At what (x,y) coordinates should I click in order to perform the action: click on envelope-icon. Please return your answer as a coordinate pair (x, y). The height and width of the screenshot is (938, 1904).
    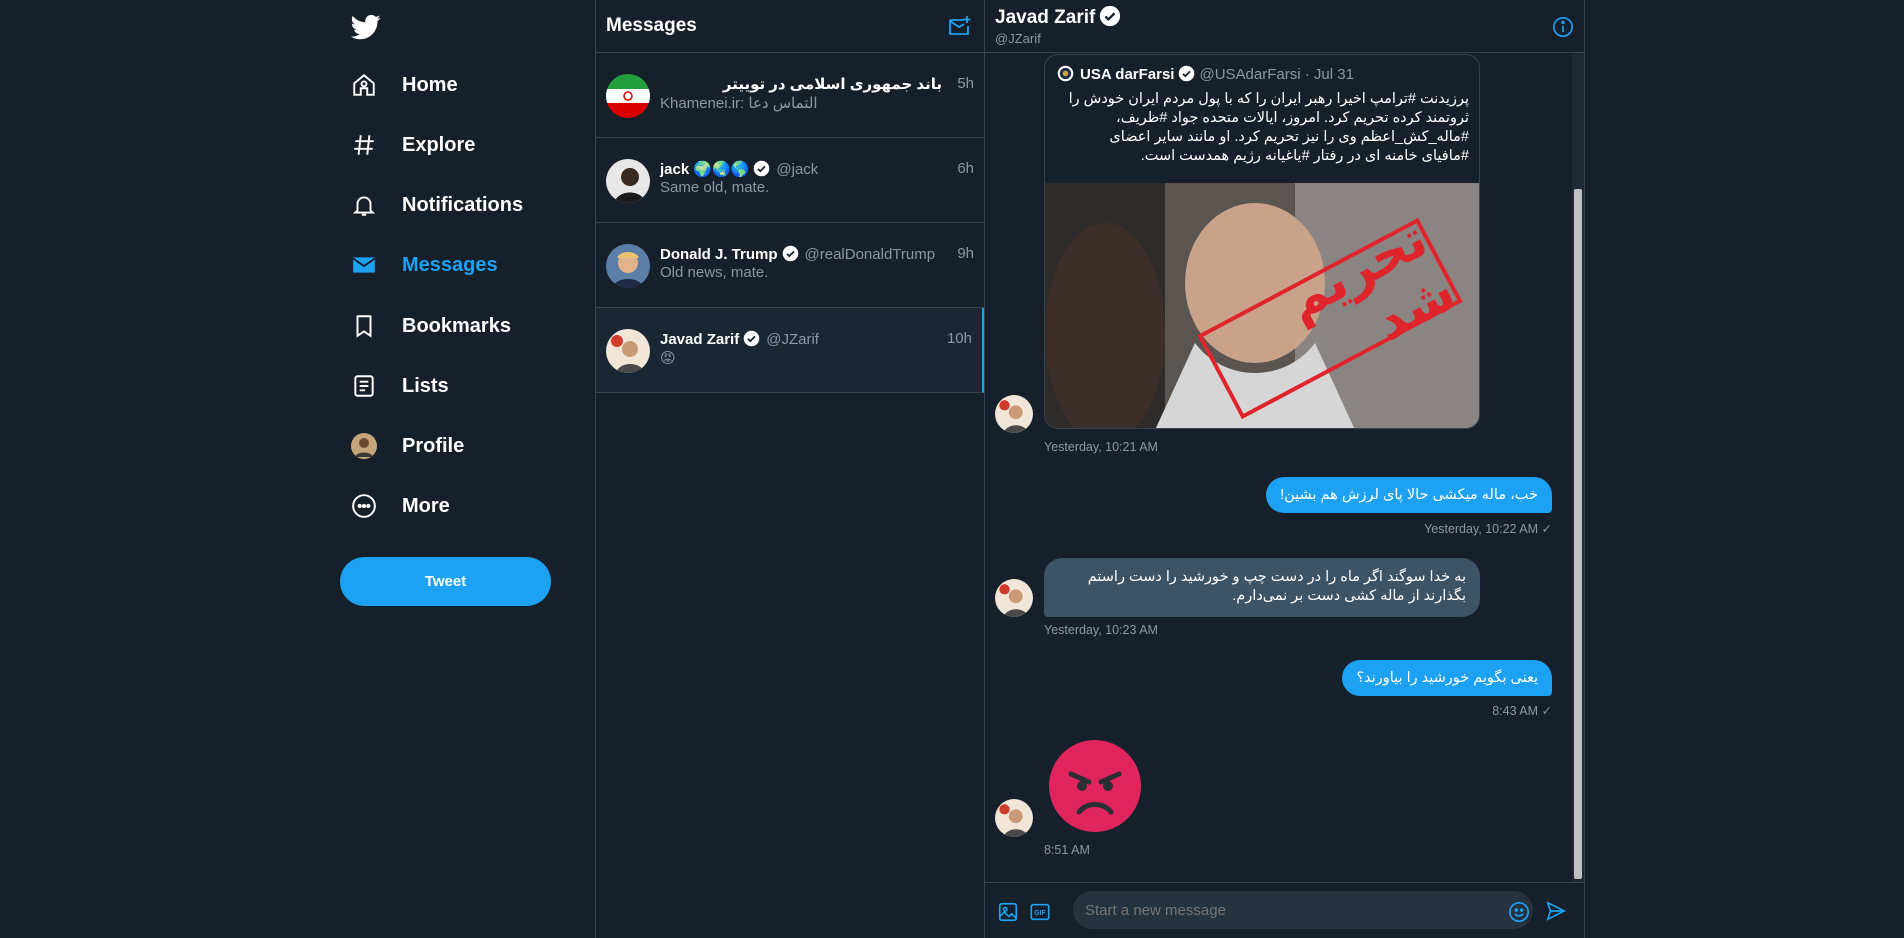
    Looking at the image, I should click on (364, 265).